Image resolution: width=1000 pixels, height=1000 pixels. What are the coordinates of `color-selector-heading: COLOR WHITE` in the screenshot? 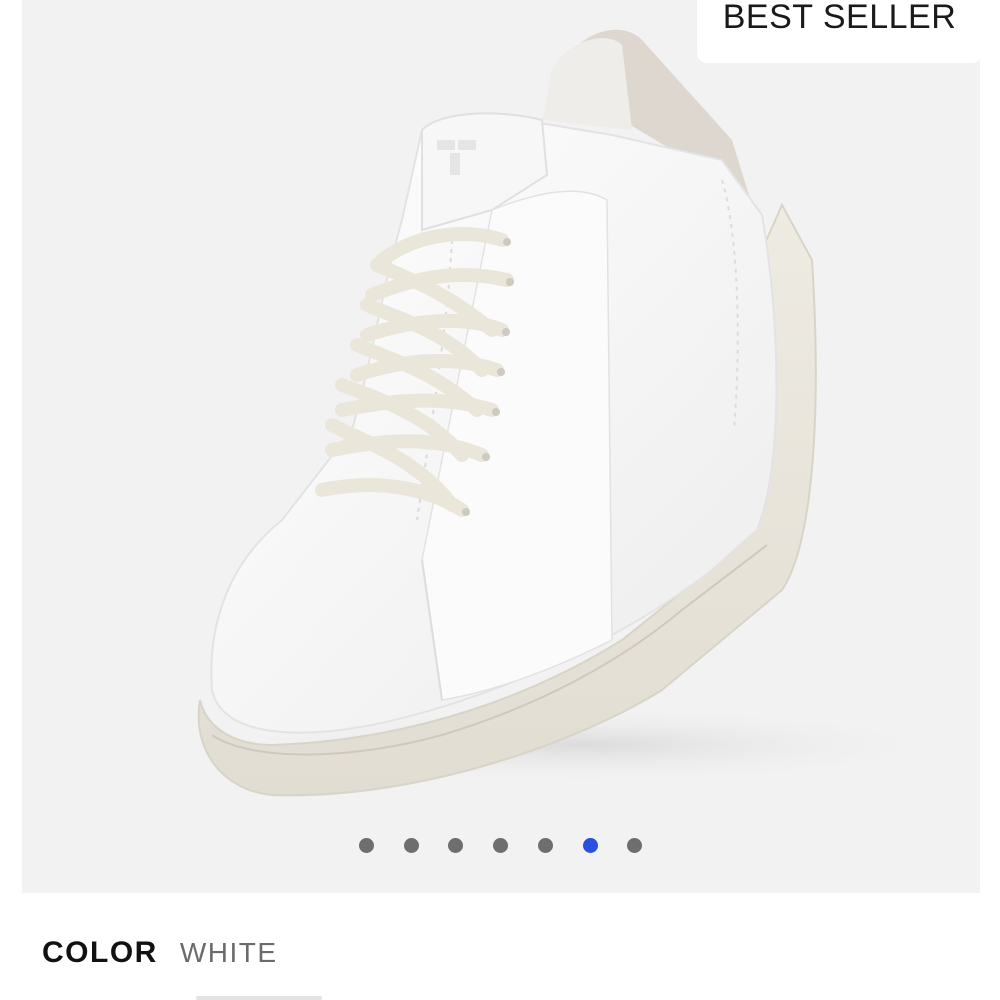 It's located at (160, 956).